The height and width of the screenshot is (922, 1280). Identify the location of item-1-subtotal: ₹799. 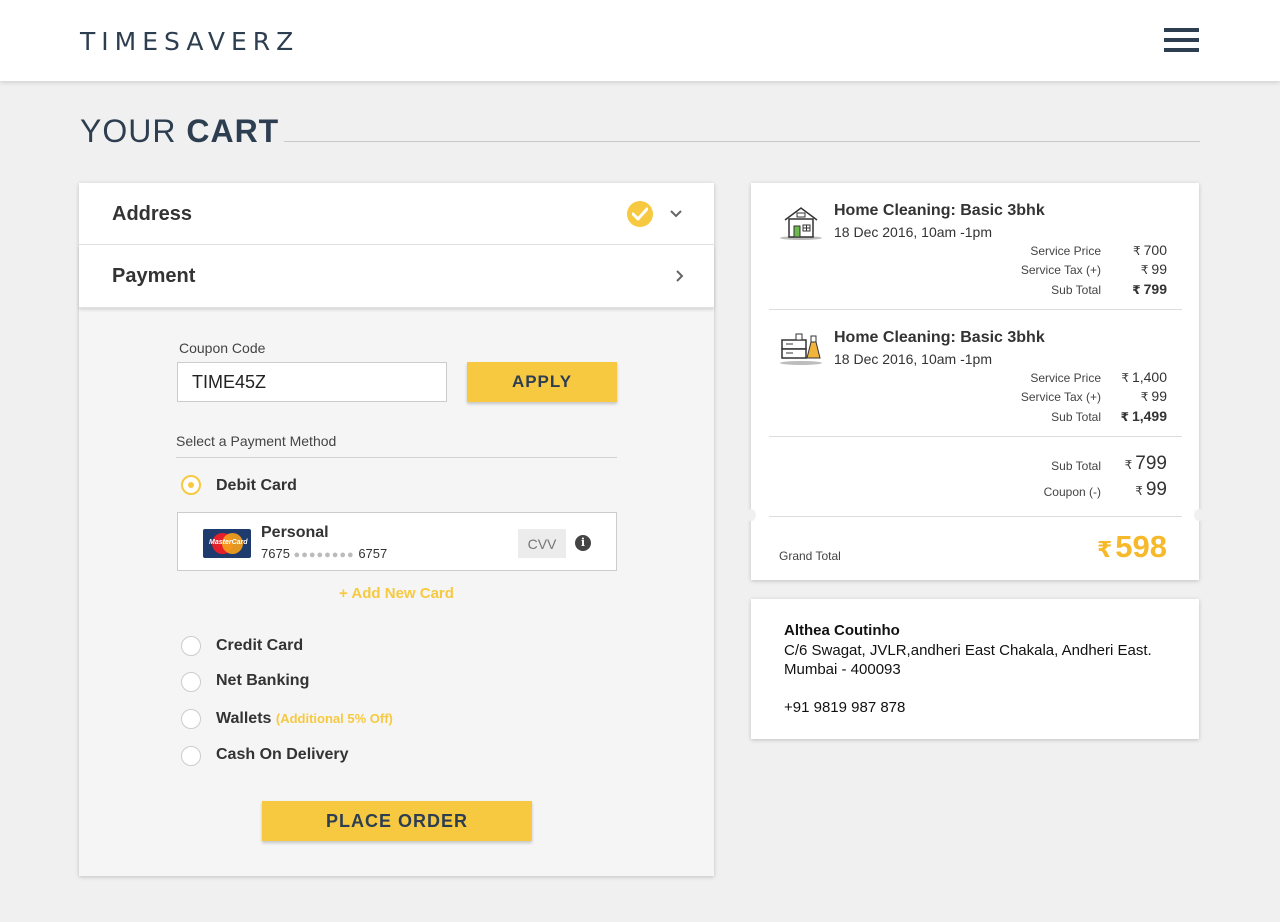
(1149, 289).